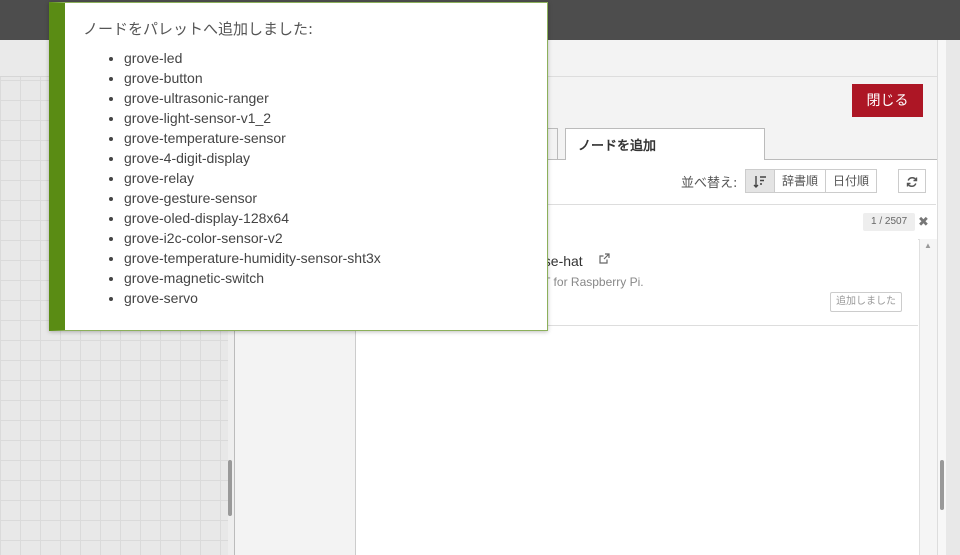  Describe the element at coordinates (604, 260) in the screenshot. I see `external-link-icon` at that location.